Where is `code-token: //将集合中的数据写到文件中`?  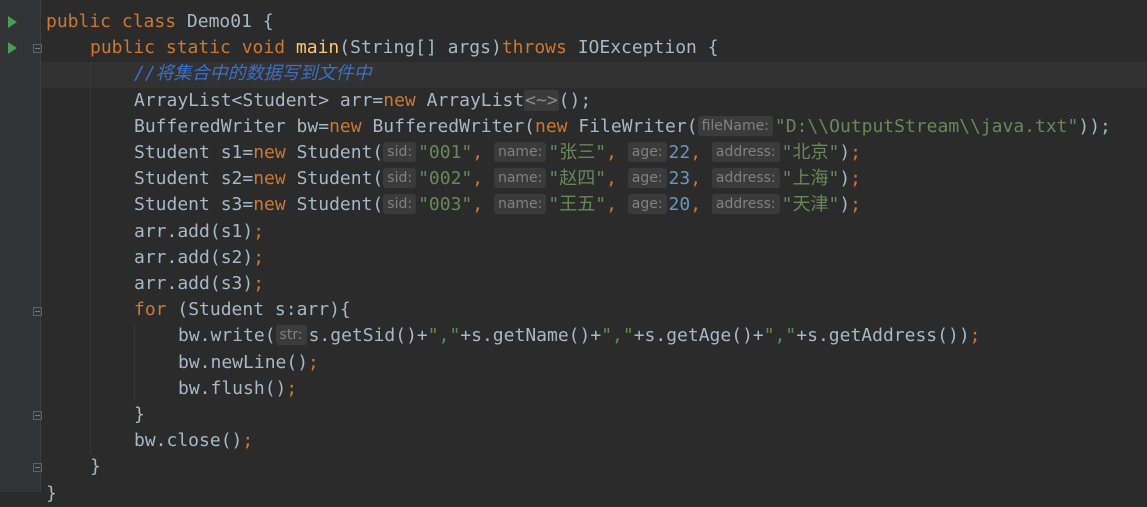 code-token: //将集合中的数据写到文件中 is located at coordinates (253, 74).